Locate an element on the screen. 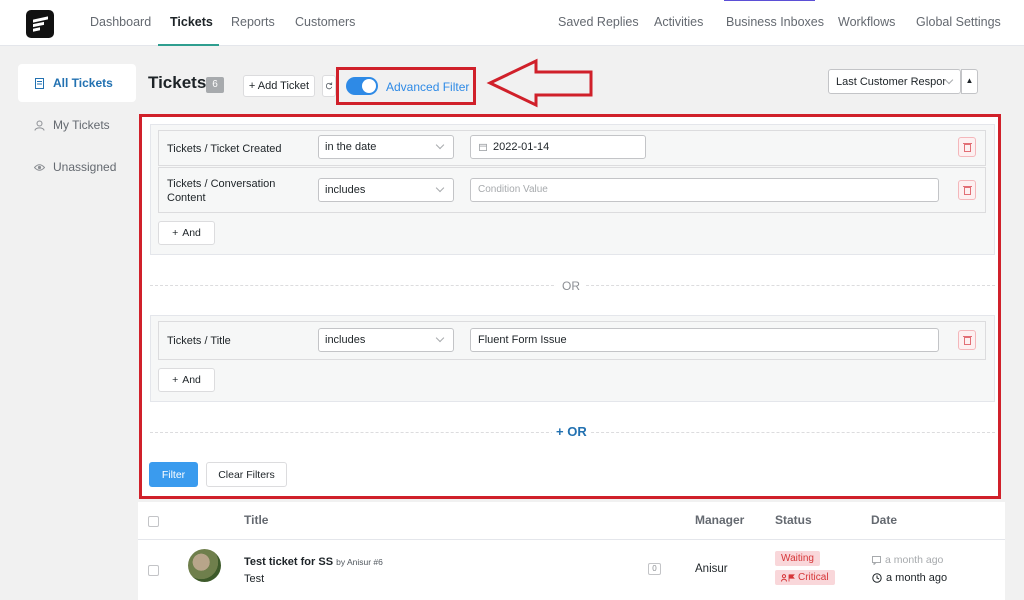  nav-saved-replies: Saved Replies is located at coordinates (598, 22).